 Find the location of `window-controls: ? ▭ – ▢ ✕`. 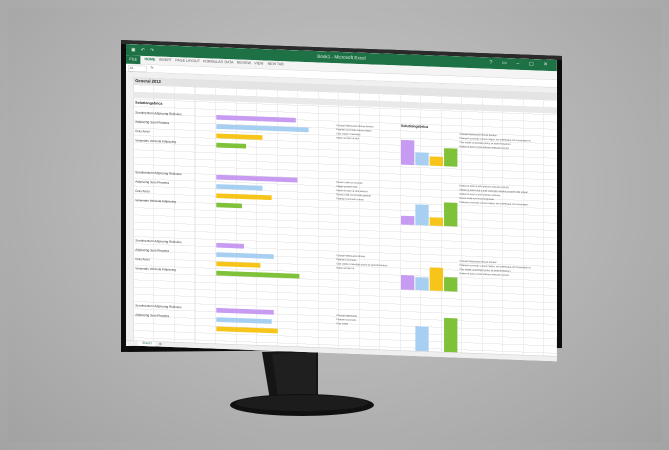

window-controls: ? ▭ – ▢ ✕ is located at coordinates (520, 64).